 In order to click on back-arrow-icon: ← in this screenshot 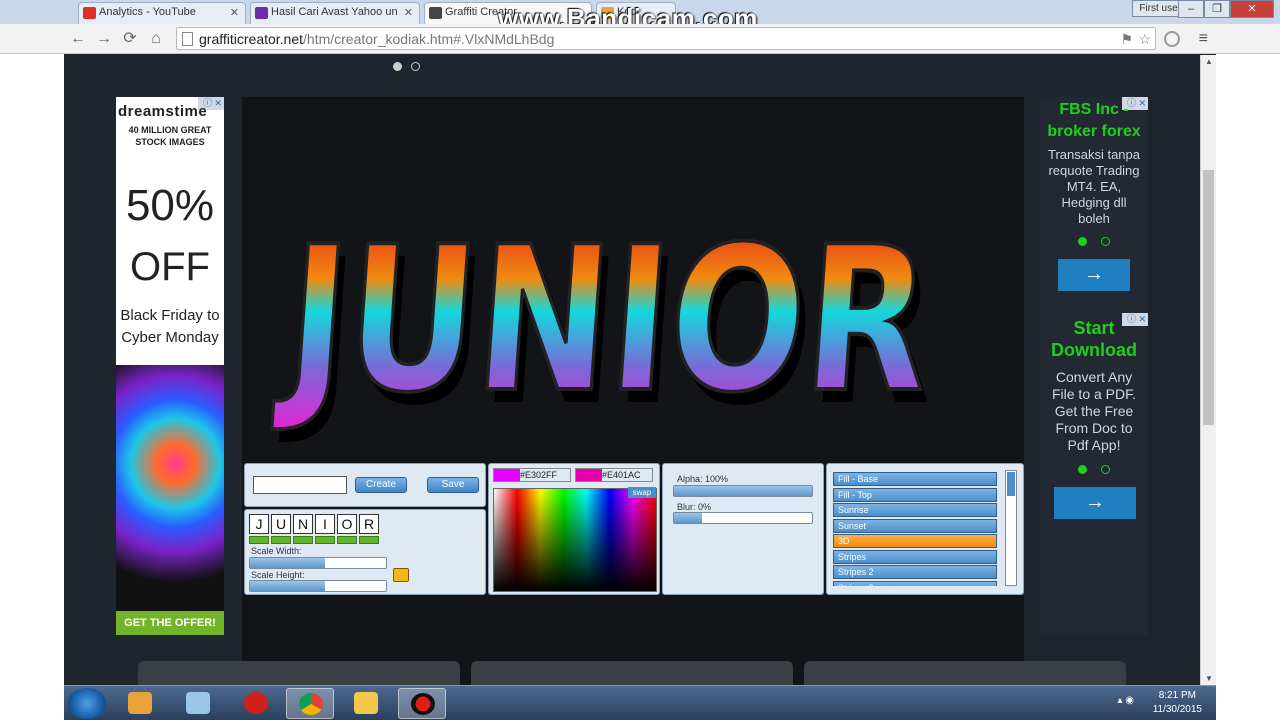, I will do `click(78, 39)`.